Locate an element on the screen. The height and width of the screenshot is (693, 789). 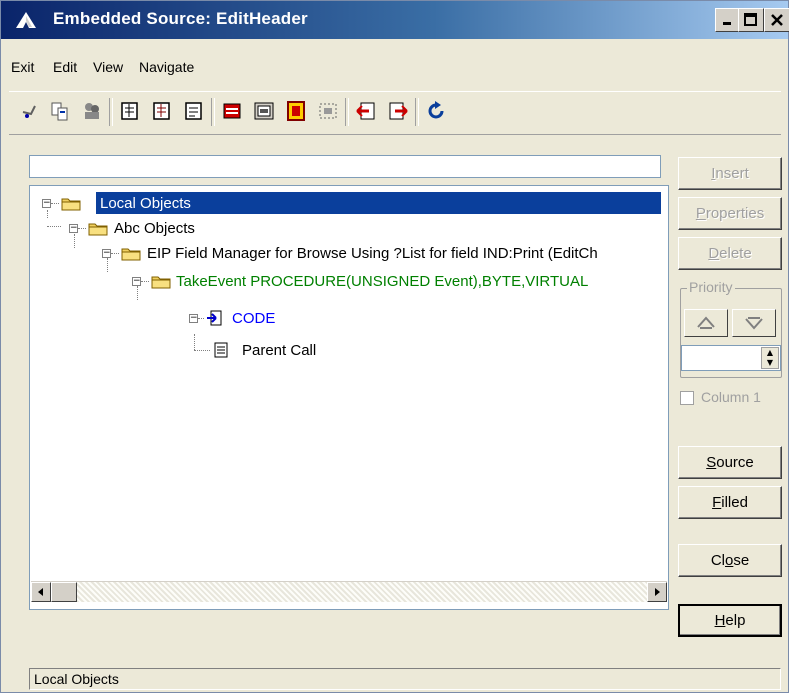
filled-label-accel: F is located at coordinates (717, 502).